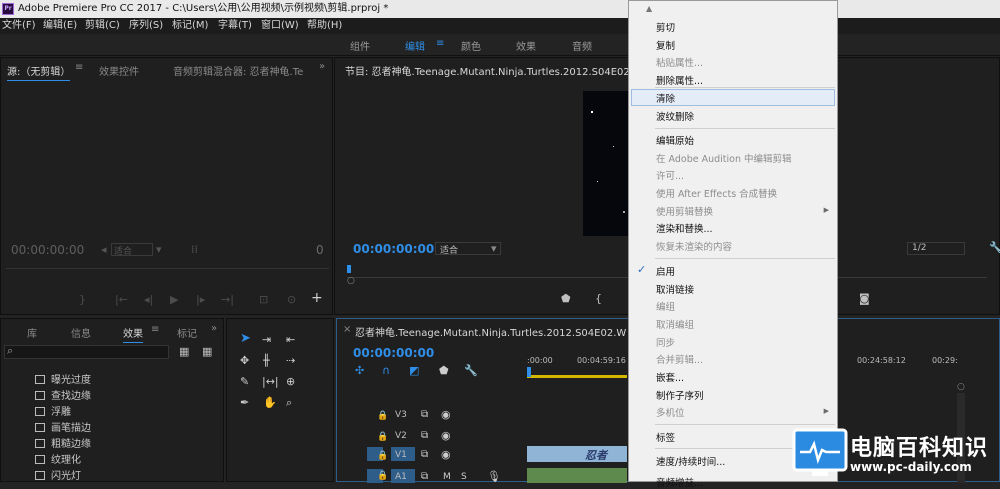 This screenshot has height=489, width=1000. What do you see at coordinates (351, 281) in the screenshot?
I see `zoom-handle-icon: ○` at bounding box center [351, 281].